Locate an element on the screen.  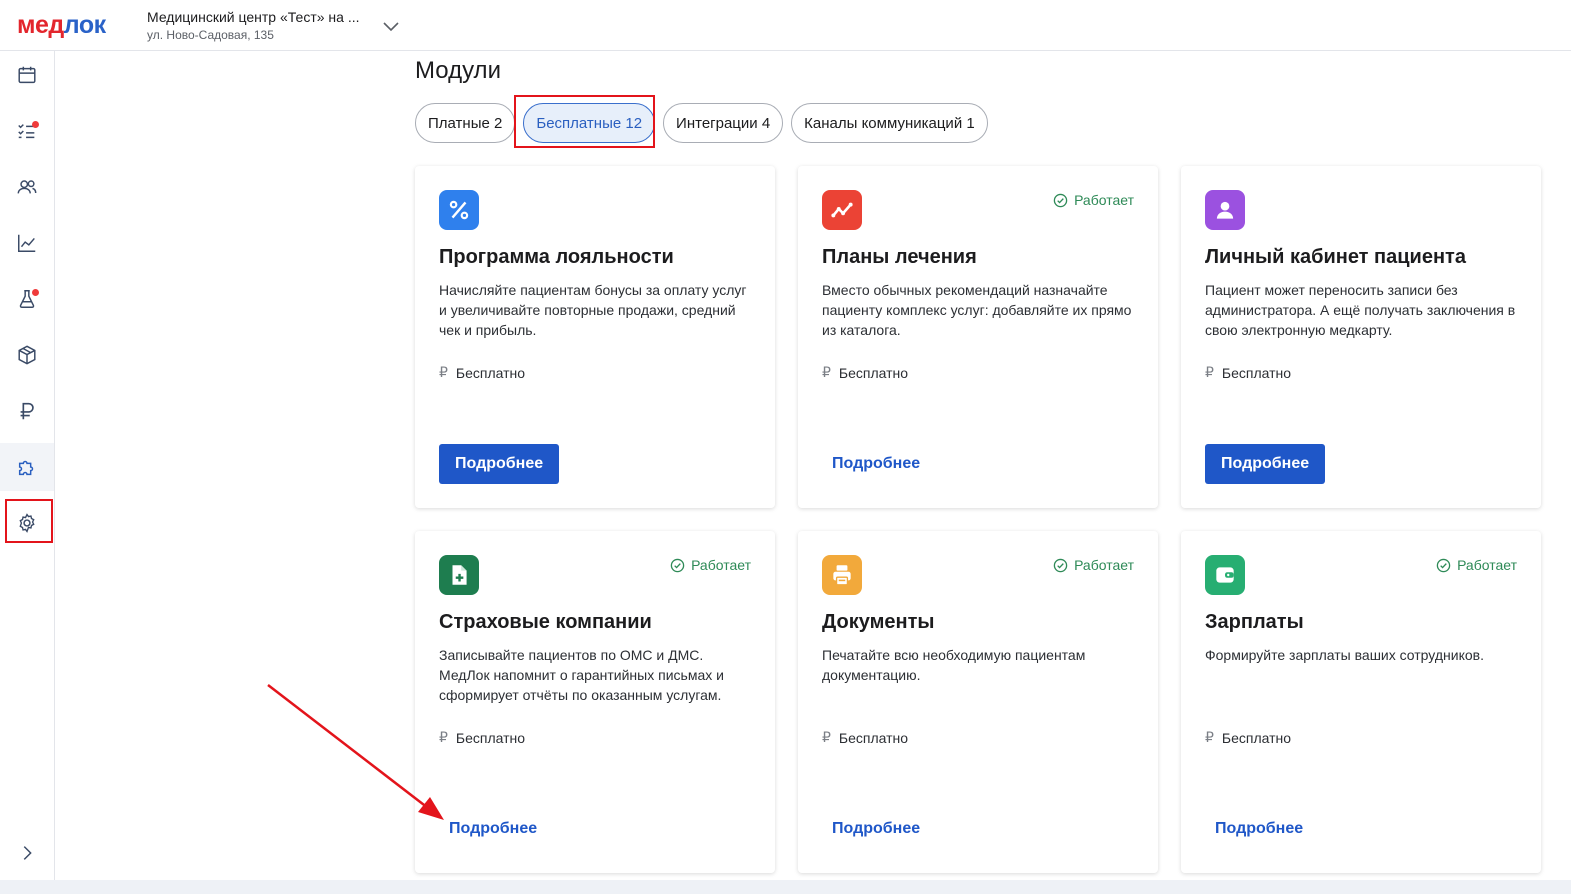
printer-icon is located at coordinates (842, 575).